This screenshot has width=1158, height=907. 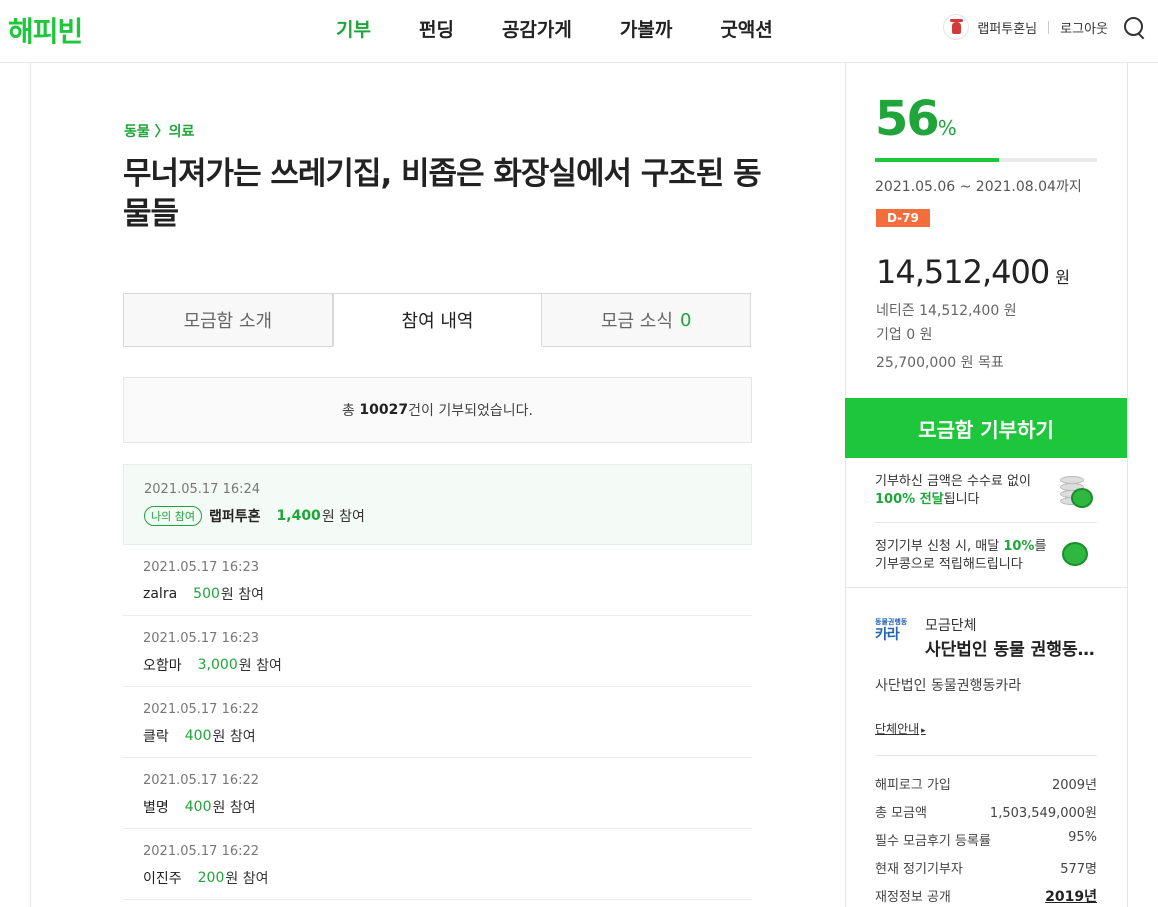 I want to click on stat-row: 재정정보 공개 2019년, so click(x=986, y=896).